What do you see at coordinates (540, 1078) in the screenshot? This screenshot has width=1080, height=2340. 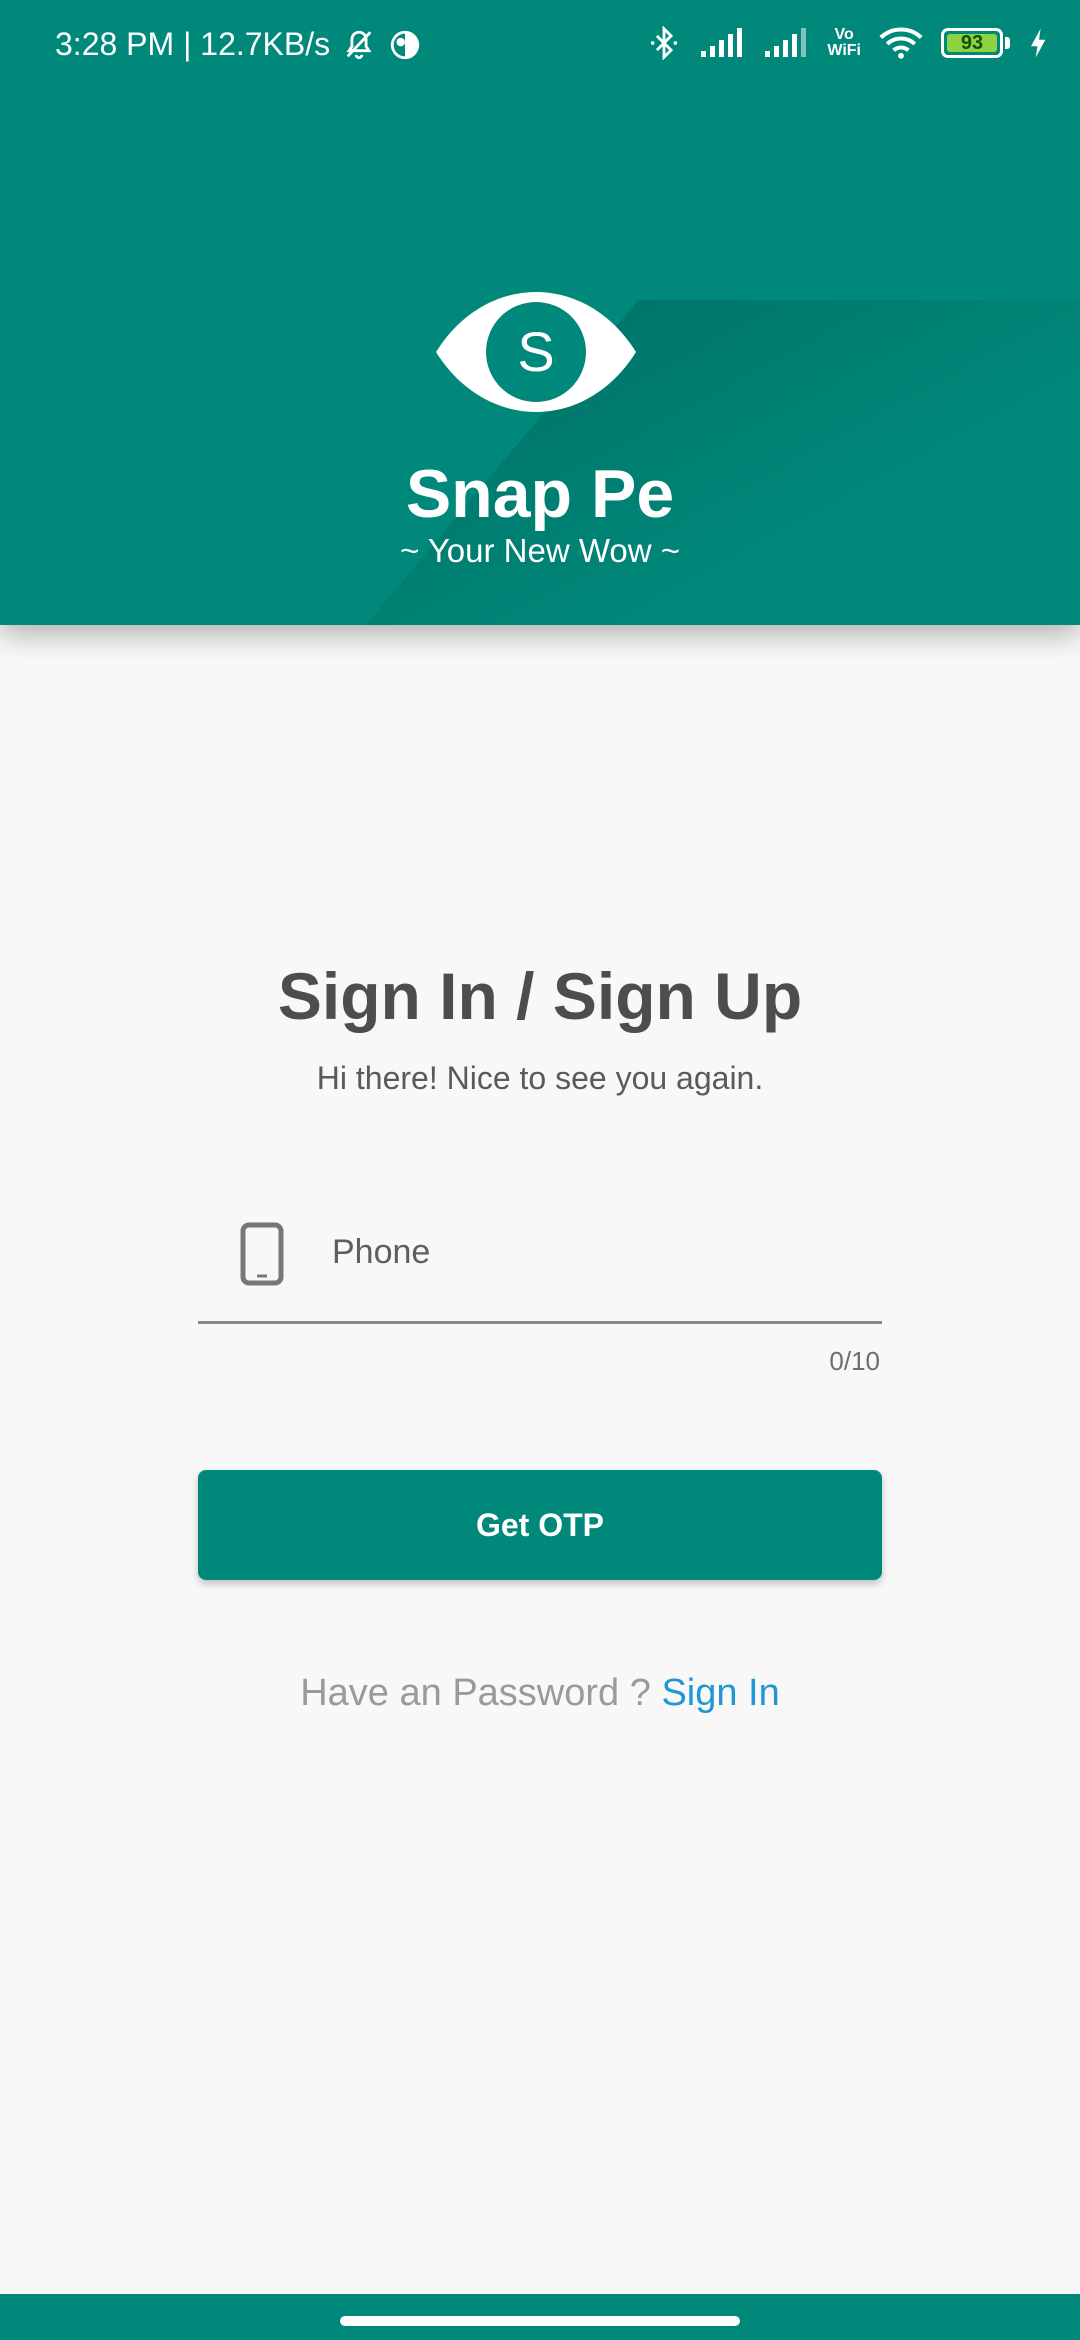 I see `page-subtitle: Hi there! Nice to see you again.` at bounding box center [540, 1078].